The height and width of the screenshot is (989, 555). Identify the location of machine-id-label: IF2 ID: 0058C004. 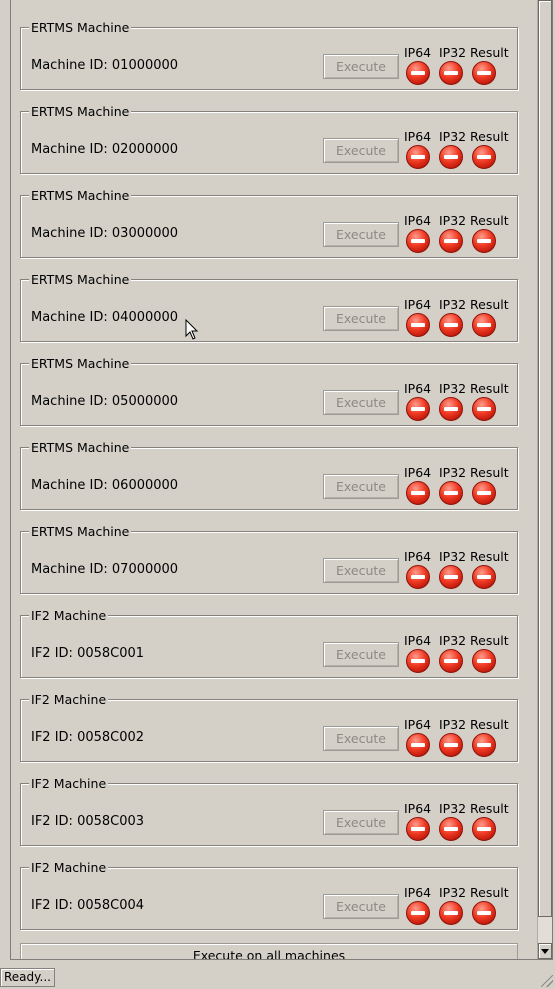
(88, 905).